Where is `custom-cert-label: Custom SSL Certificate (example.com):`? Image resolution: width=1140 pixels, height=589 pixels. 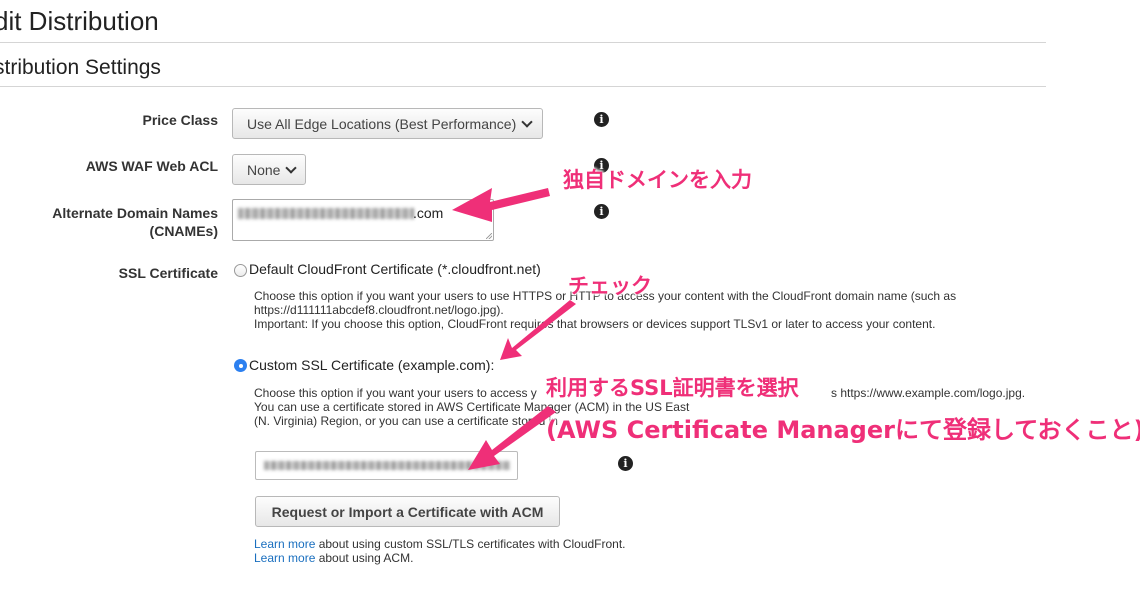 custom-cert-label: Custom SSL Certificate (example.com): is located at coordinates (371, 365).